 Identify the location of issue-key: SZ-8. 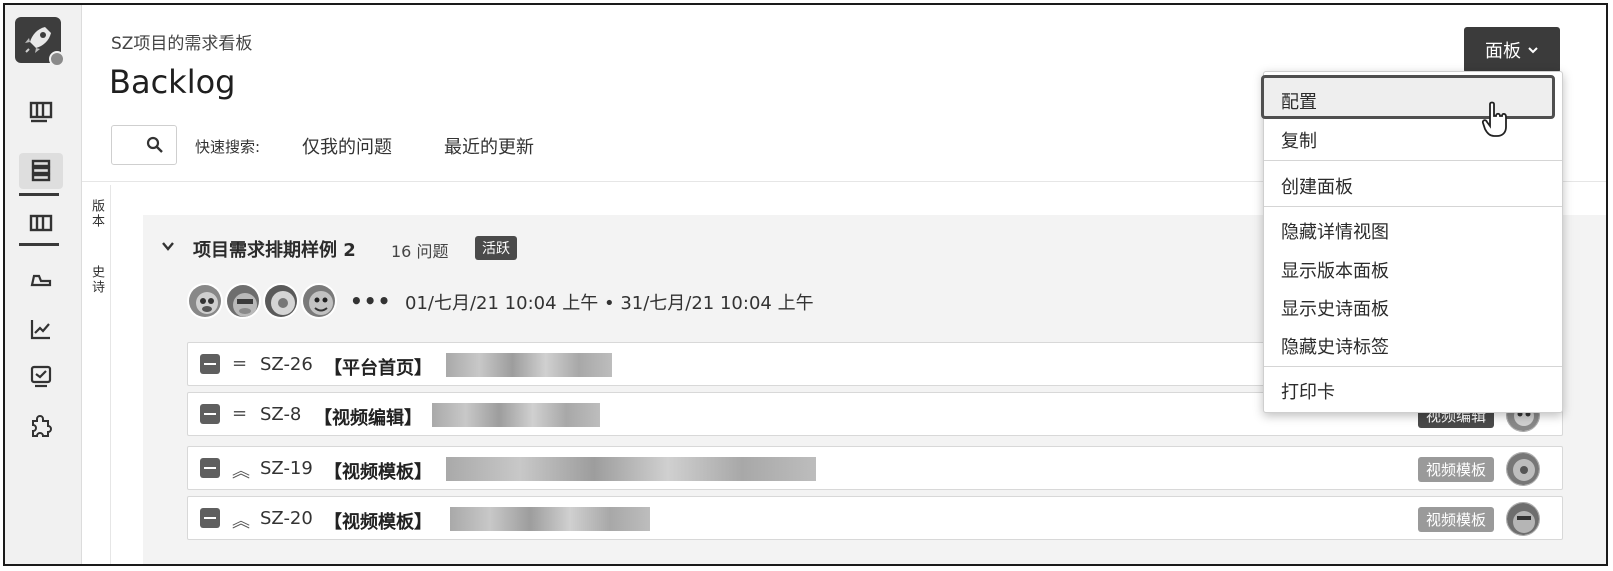
(280, 414).